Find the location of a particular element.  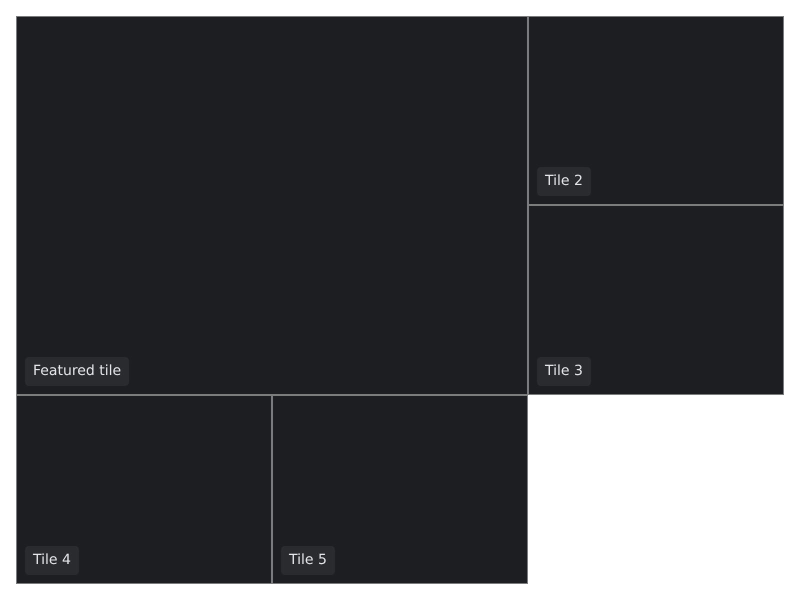

tile-label: Tile 2 is located at coordinates (564, 181).